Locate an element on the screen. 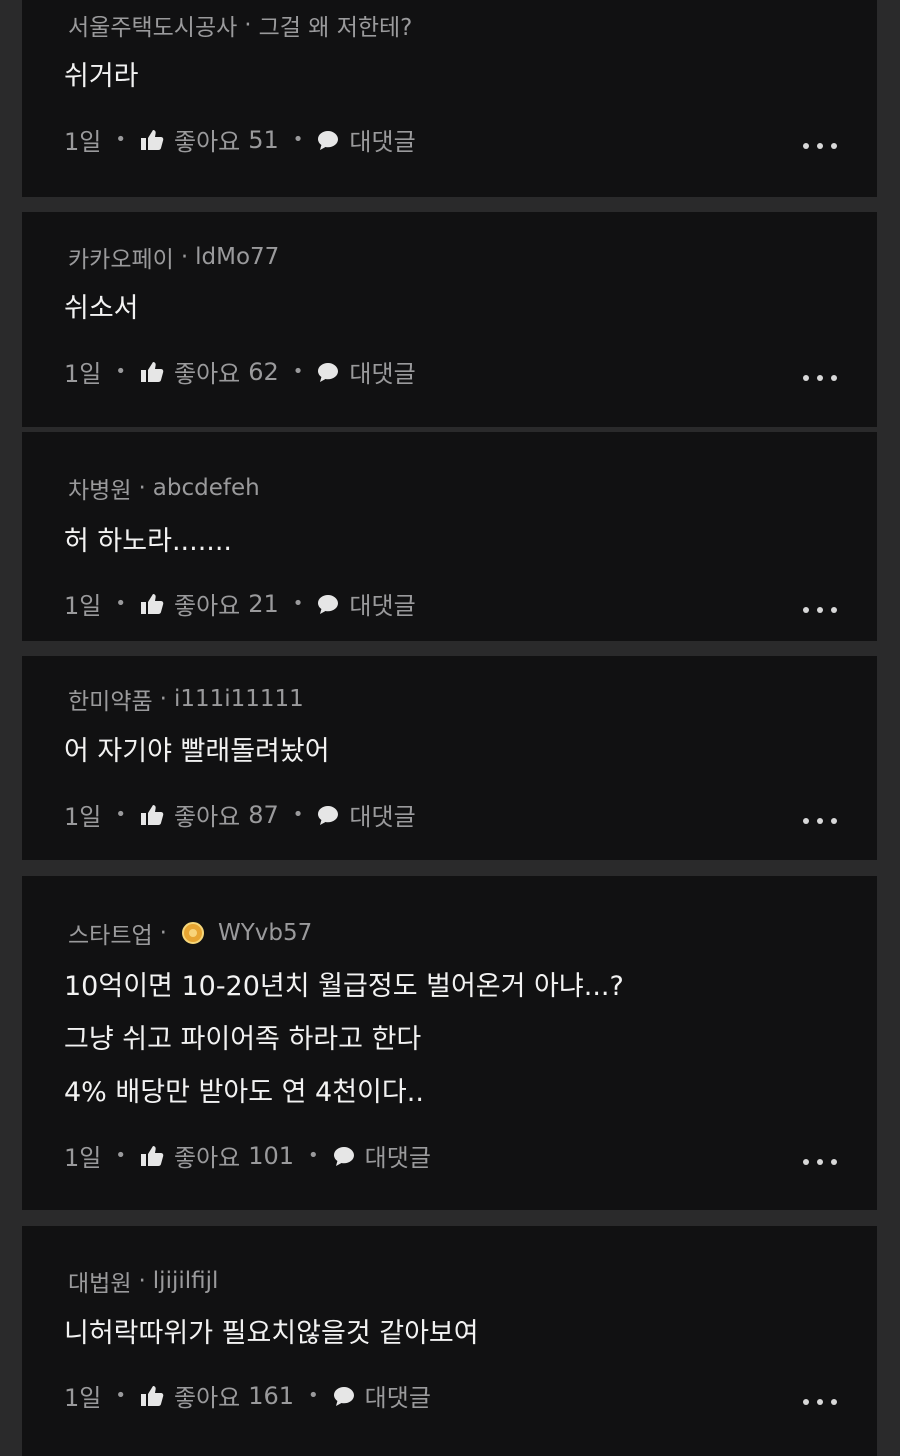 This screenshot has width=900, height=1456. nickname: WYvb57 is located at coordinates (265, 933).